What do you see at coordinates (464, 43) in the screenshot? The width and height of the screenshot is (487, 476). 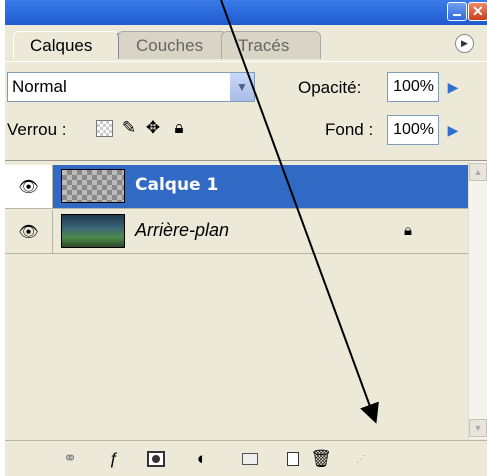 I see `panel-menu-button: ▶` at bounding box center [464, 43].